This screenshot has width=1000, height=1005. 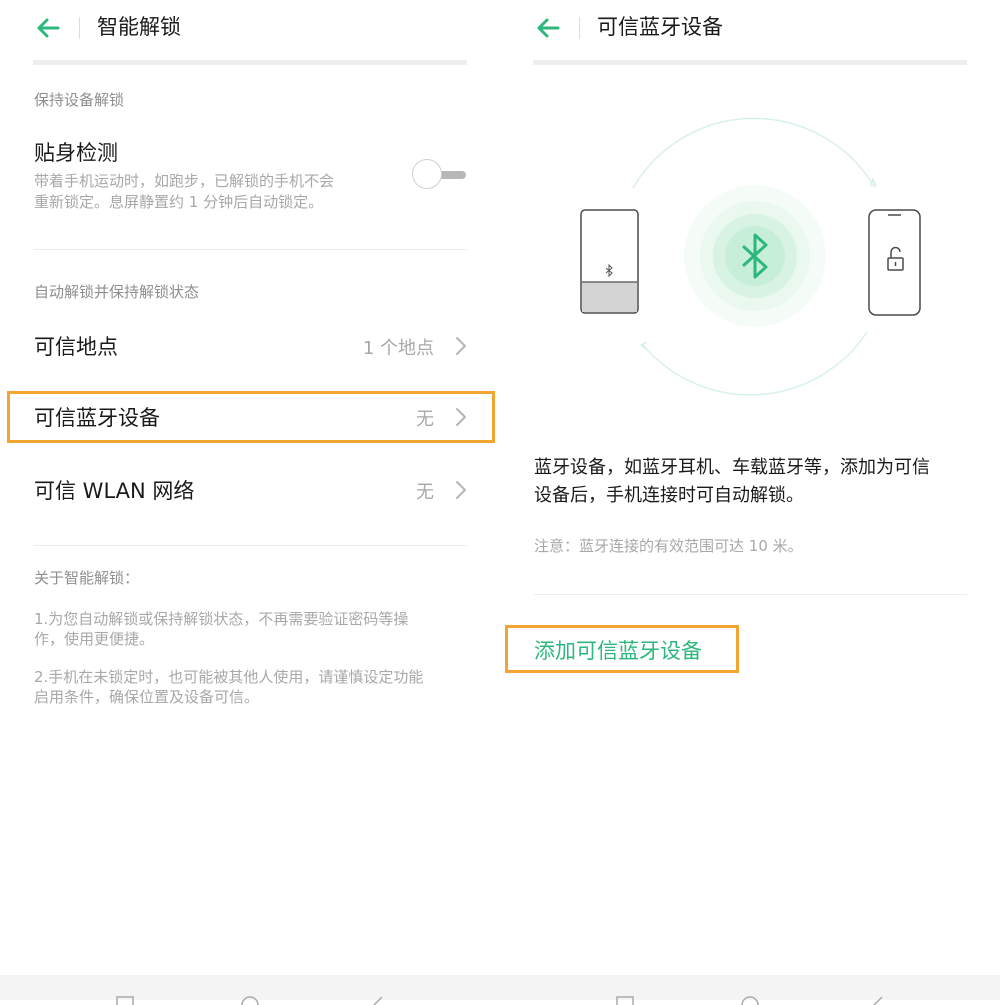 What do you see at coordinates (751, 482) in the screenshot?
I see `description: 蓝牙设备，如蓝牙耳机、车载蓝牙等，添加为可信 设备后，手机连接时可自动解锁。` at bounding box center [751, 482].